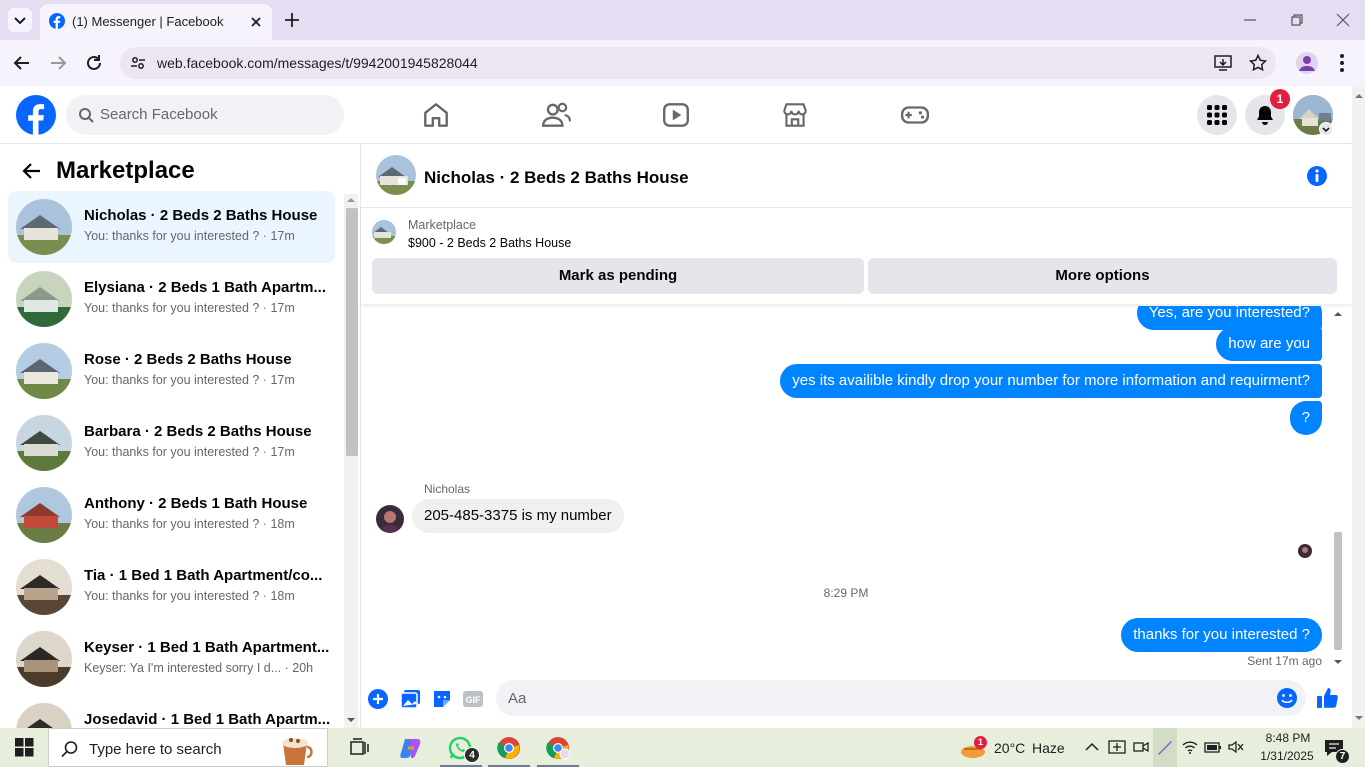 This screenshot has width=1365, height=767. Describe the element at coordinates (795, 115) in the screenshot. I see `marketplace-icon` at that location.